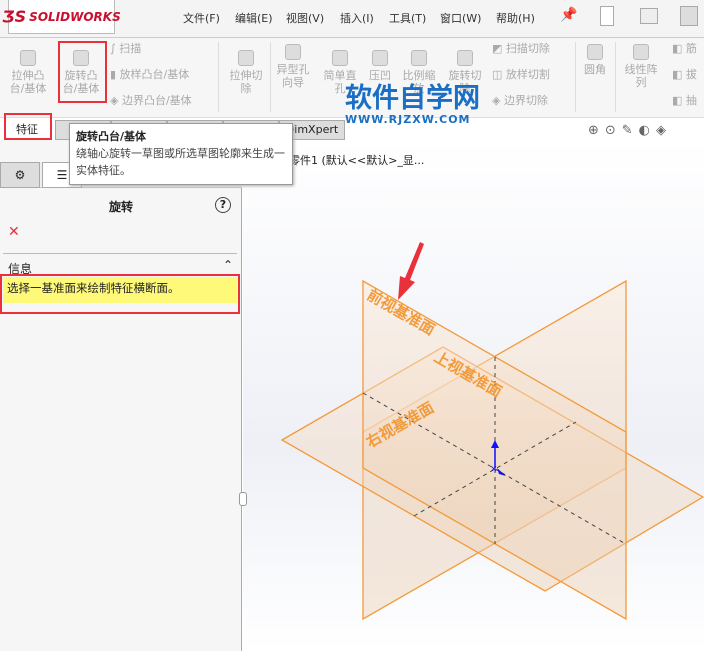  Describe the element at coordinates (20, 175) in the screenshot. I see `feature-manager-tab: ⚙` at that location.